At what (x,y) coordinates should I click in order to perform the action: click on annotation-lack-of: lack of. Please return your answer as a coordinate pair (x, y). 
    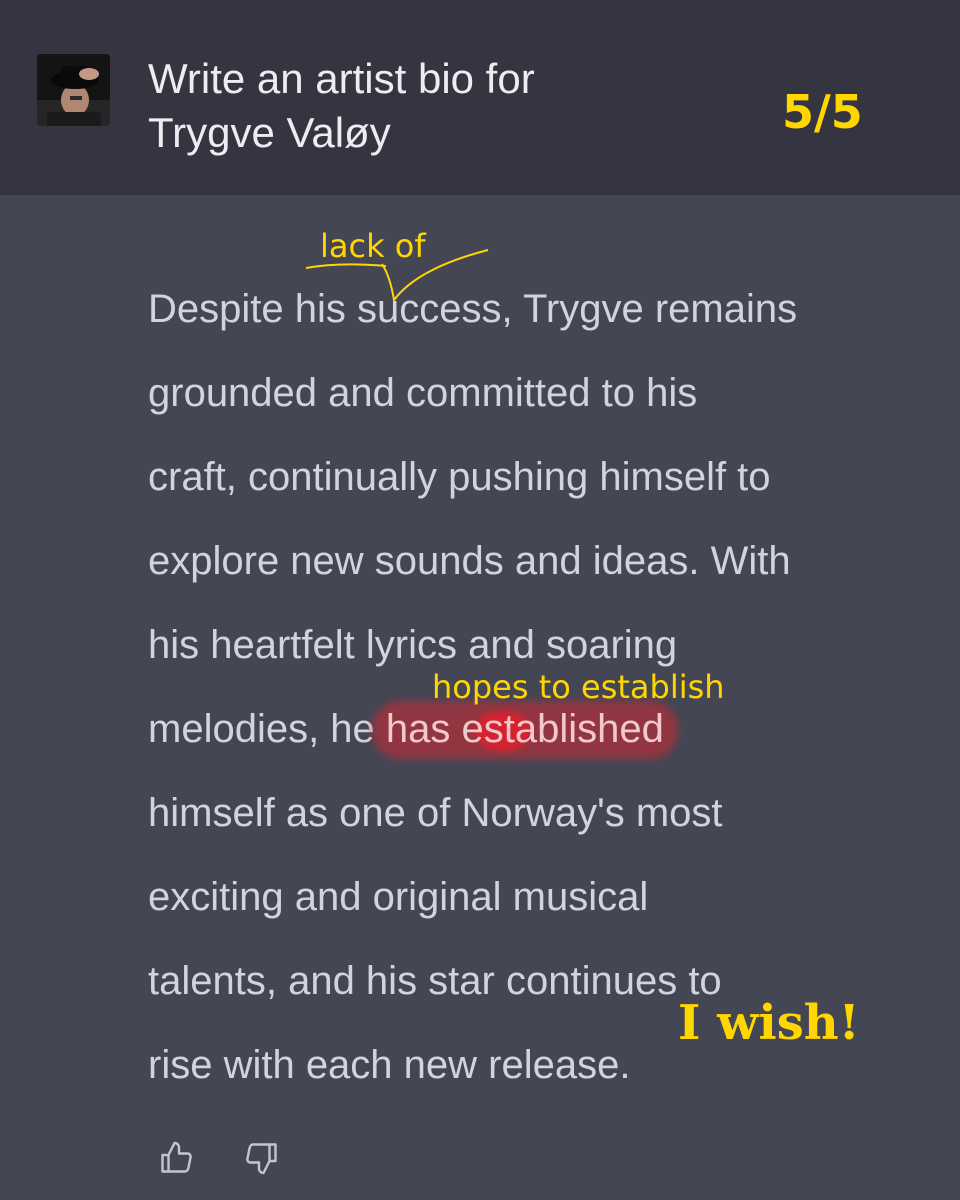
    Looking at the image, I should click on (373, 246).